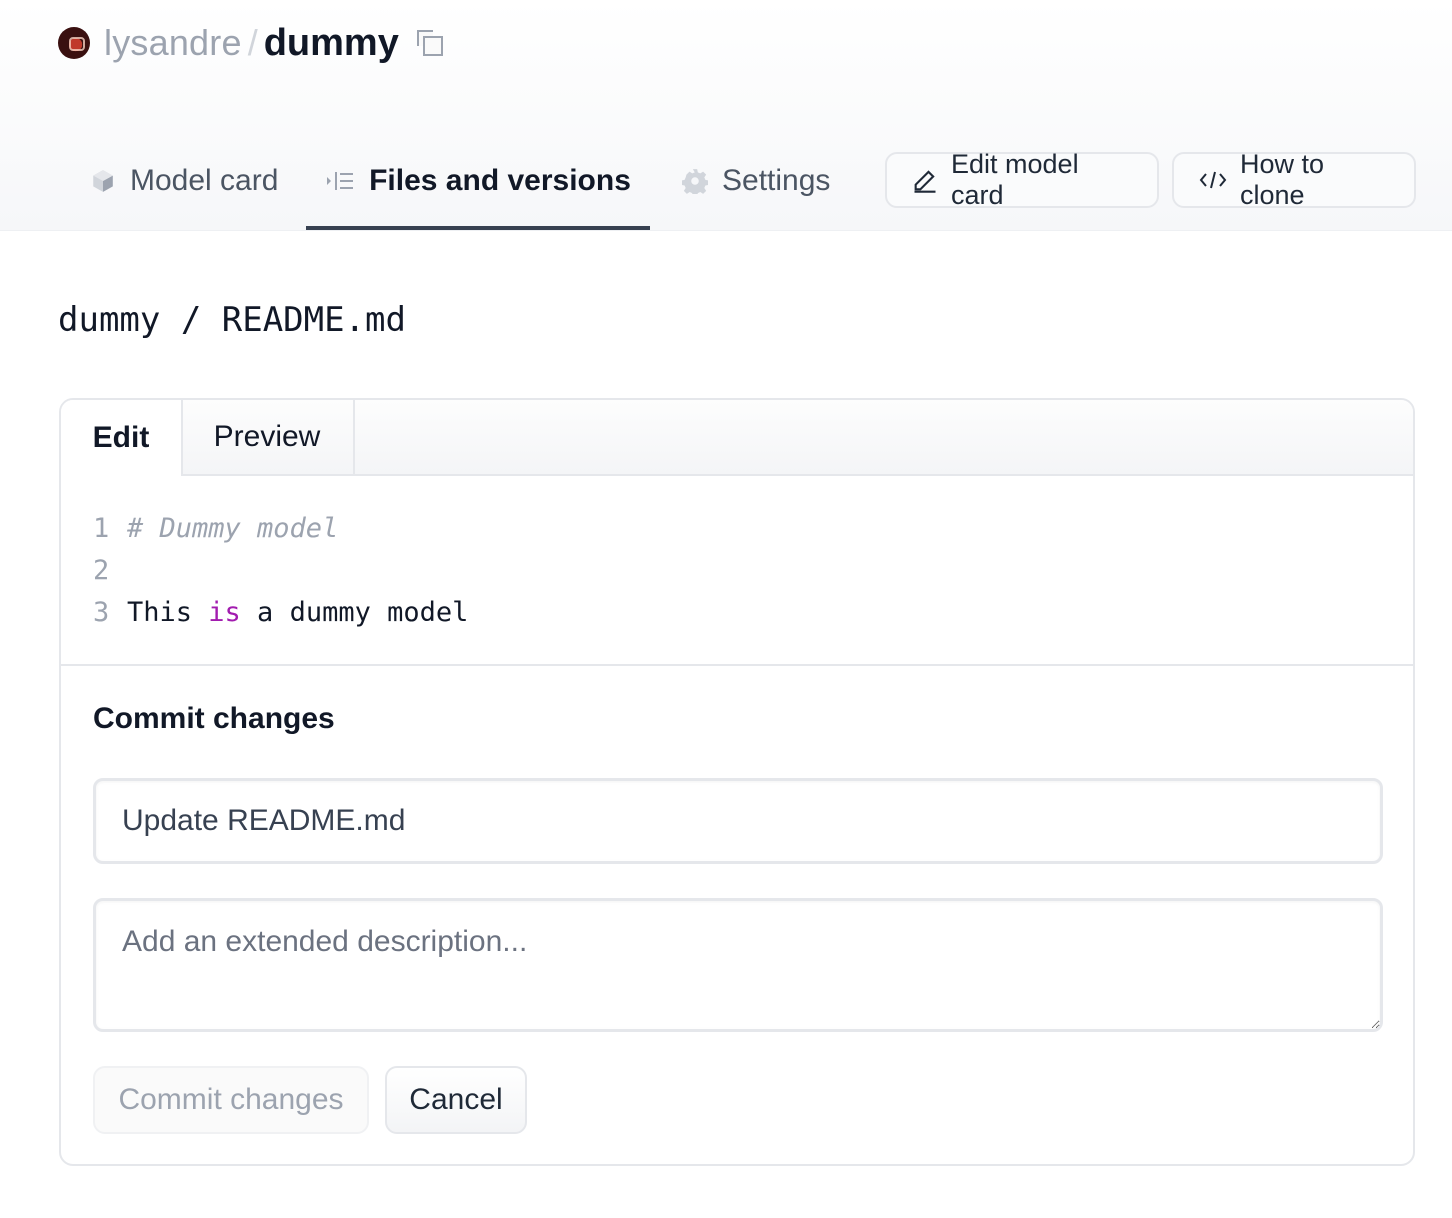 This screenshot has width=1452, height=1218. What do you see at coordinates (1015, 179) in the screenshot?
I see `edit-model-card-label: Edit model card` at bounding box center [1015, 179].